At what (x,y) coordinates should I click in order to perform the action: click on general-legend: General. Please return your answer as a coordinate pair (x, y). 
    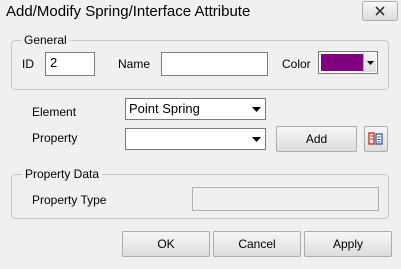
    Looking at the image, I should click on (45, 40).